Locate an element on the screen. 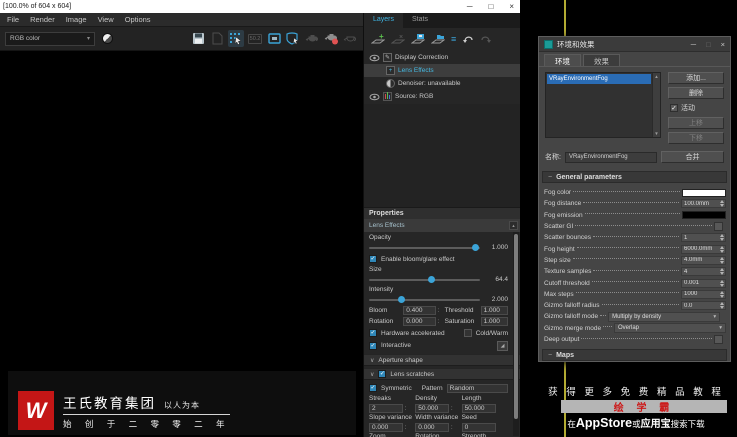 This screenshot has width=737, height=437. enable-bloom-checkbox: ✓ is located at coordinates (373, 259).